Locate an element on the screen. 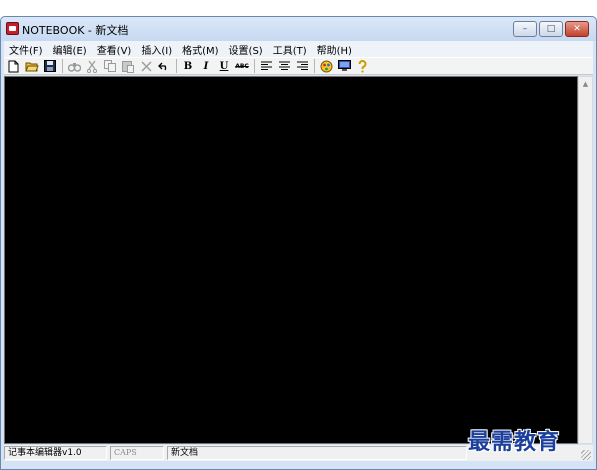  new-document-icon is located at coordinates (14, 66).